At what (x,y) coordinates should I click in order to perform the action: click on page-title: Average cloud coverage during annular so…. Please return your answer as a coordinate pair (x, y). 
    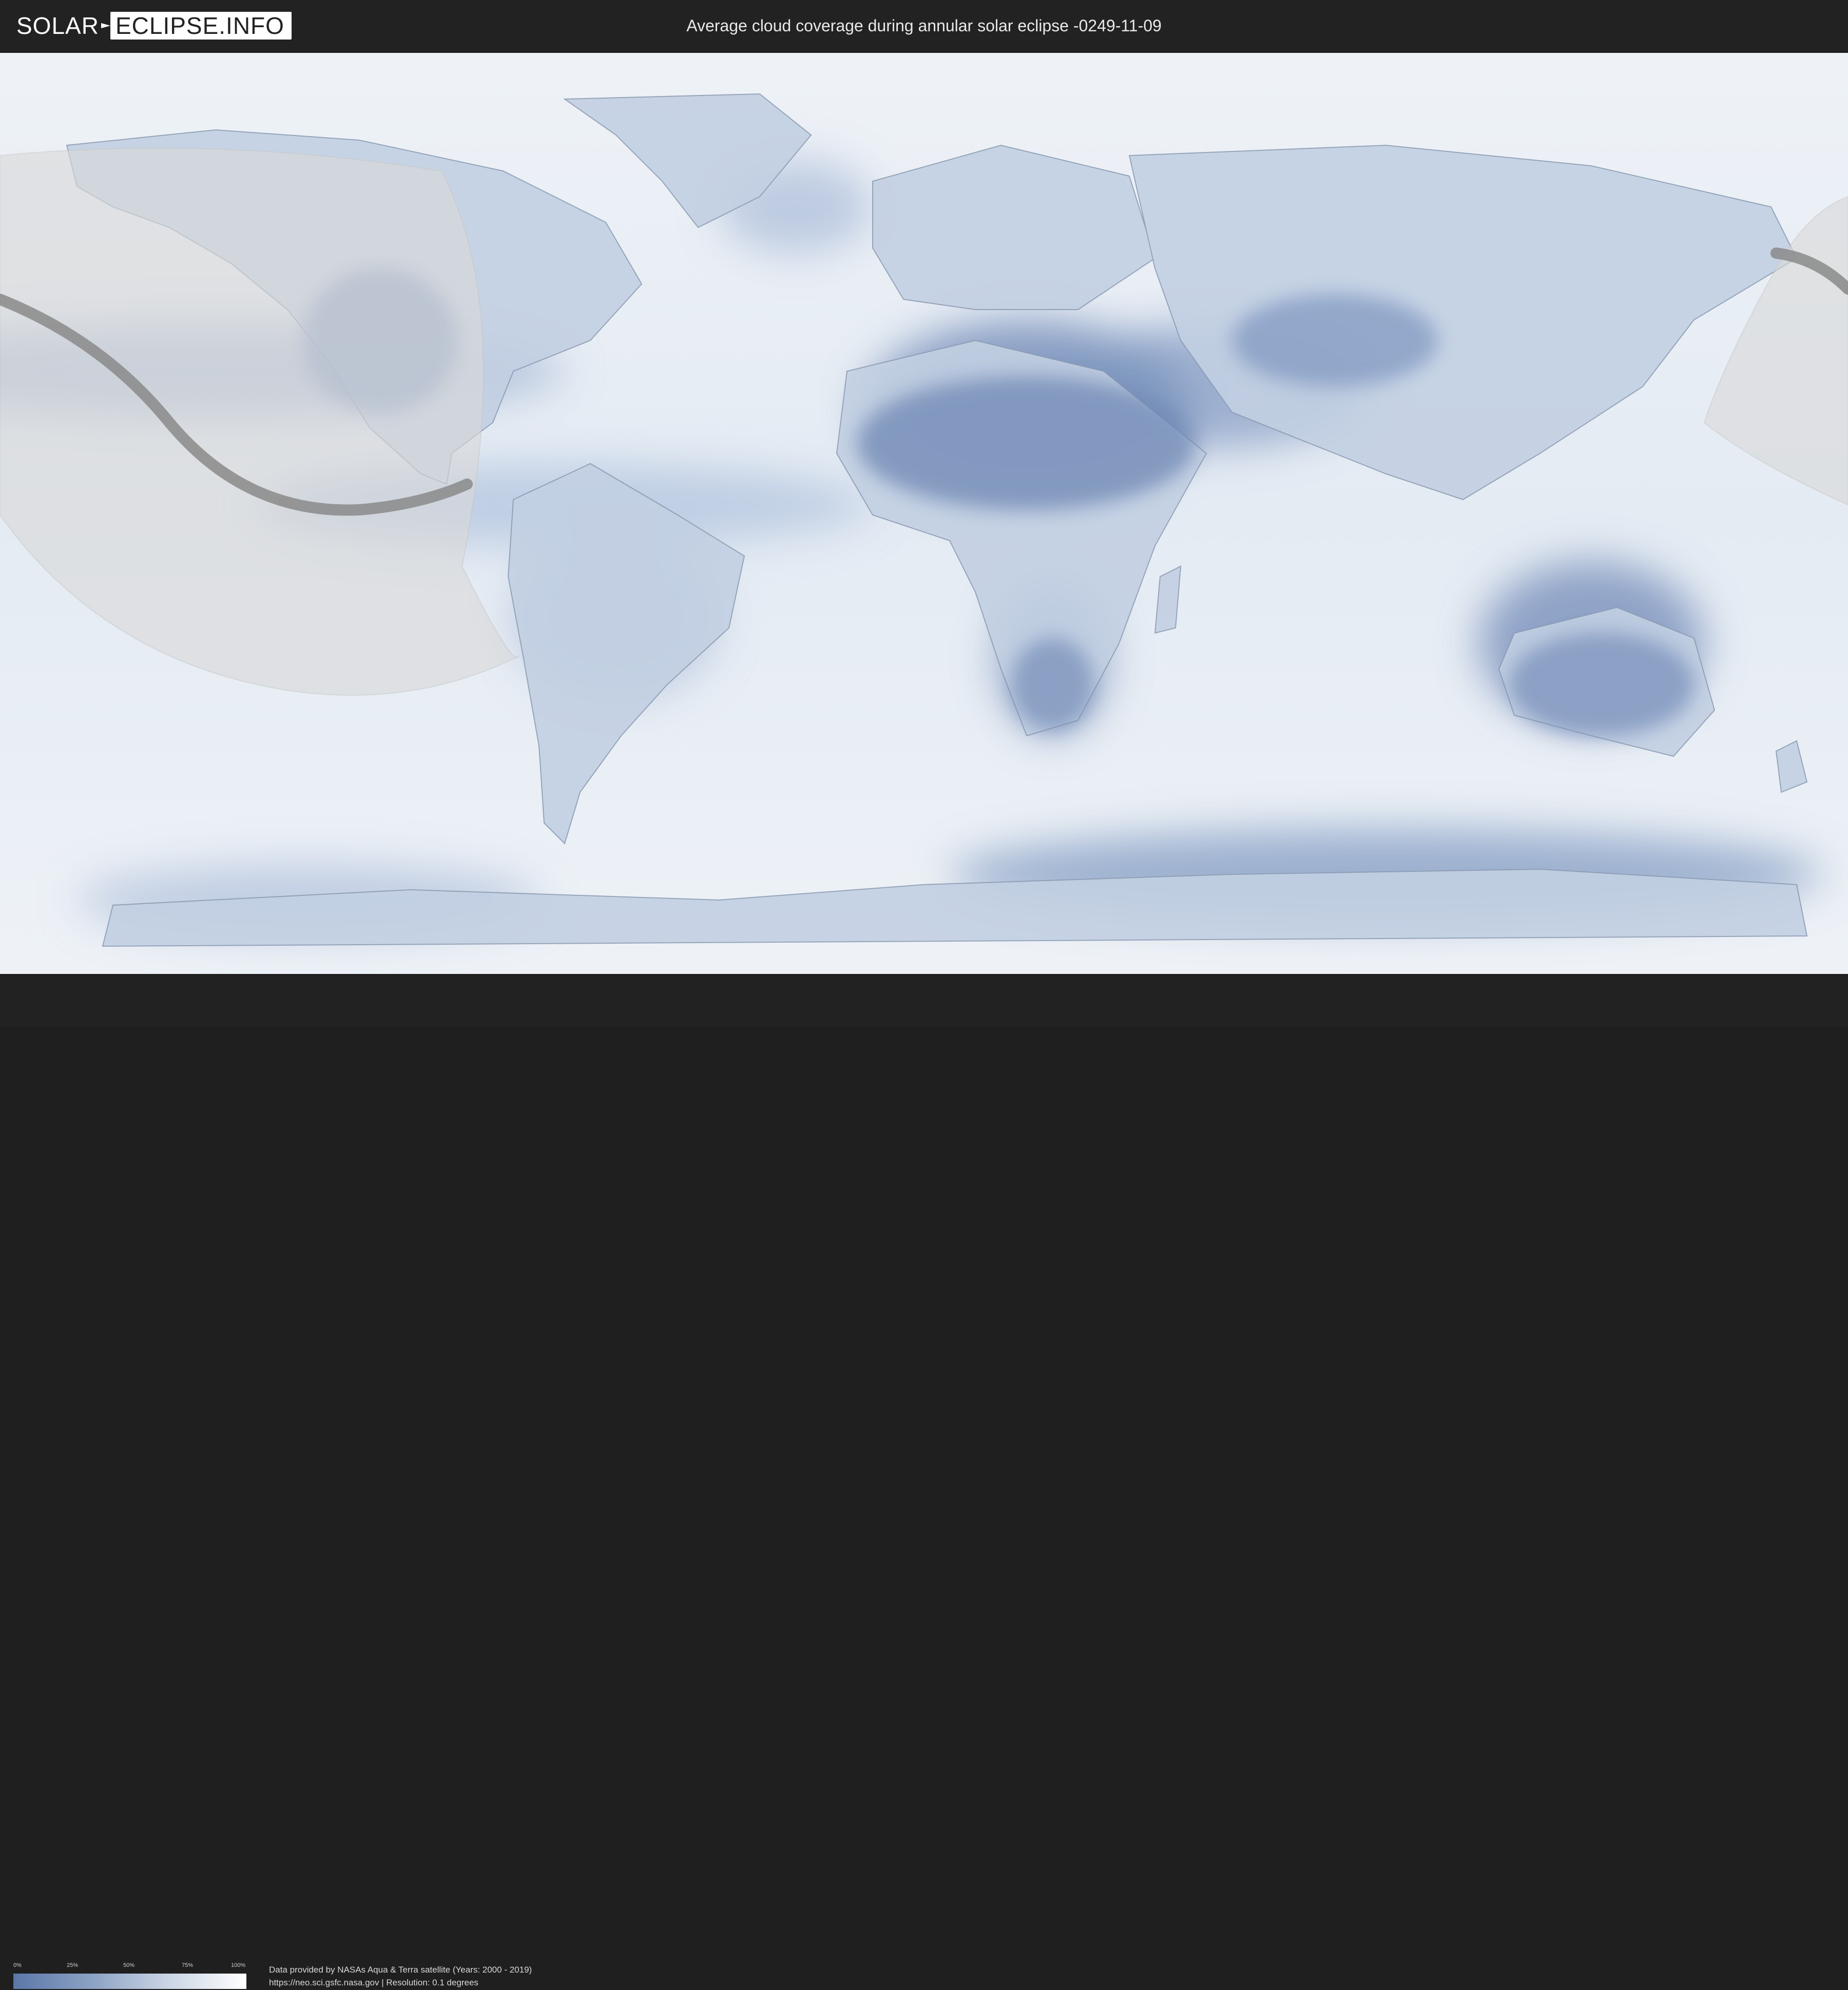
    Looking at the image, I should click on (924, 25).